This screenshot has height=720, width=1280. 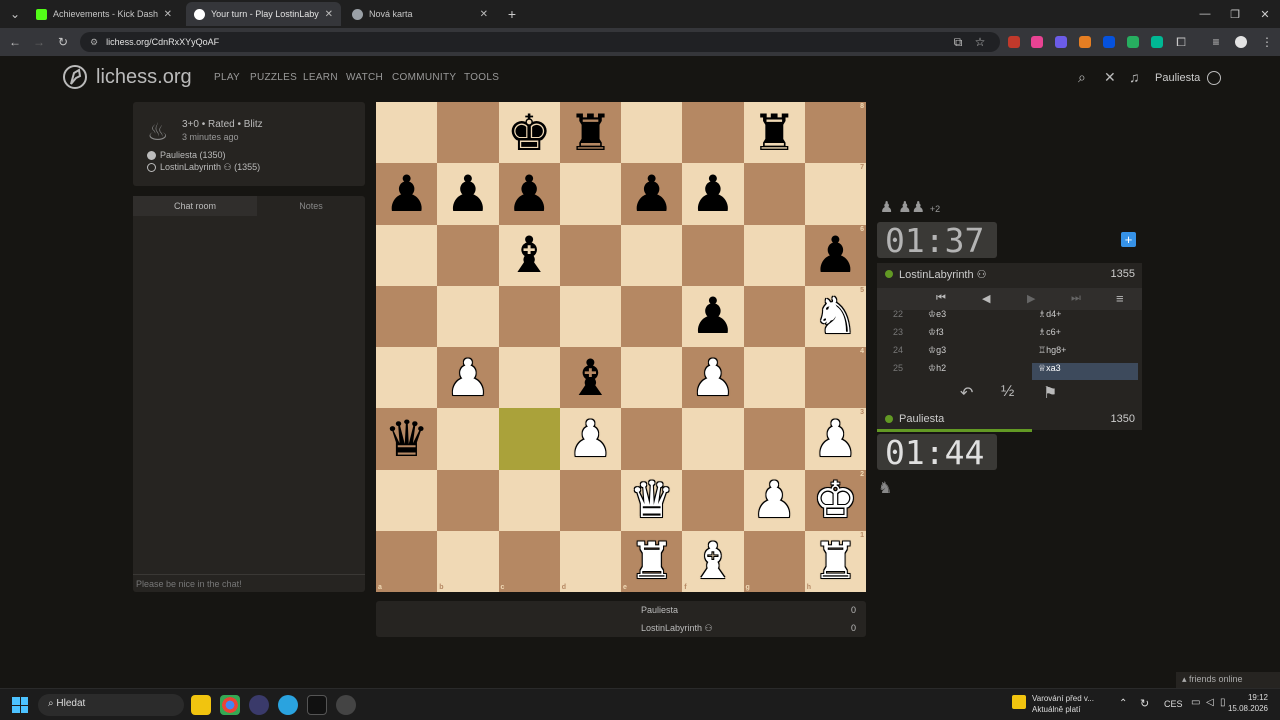 What do you see at coordinates (529, 500) in the screenshot?
I see `square-c2` at bounding box center [529, 500].